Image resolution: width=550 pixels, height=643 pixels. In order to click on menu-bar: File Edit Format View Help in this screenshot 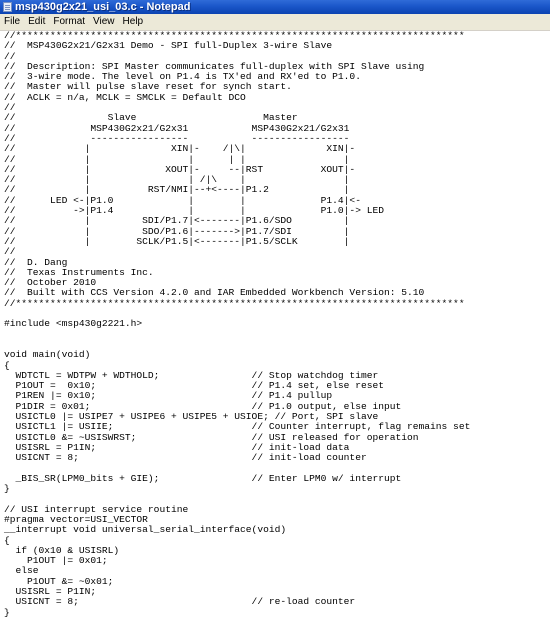, I will do `click(275, 22)`.